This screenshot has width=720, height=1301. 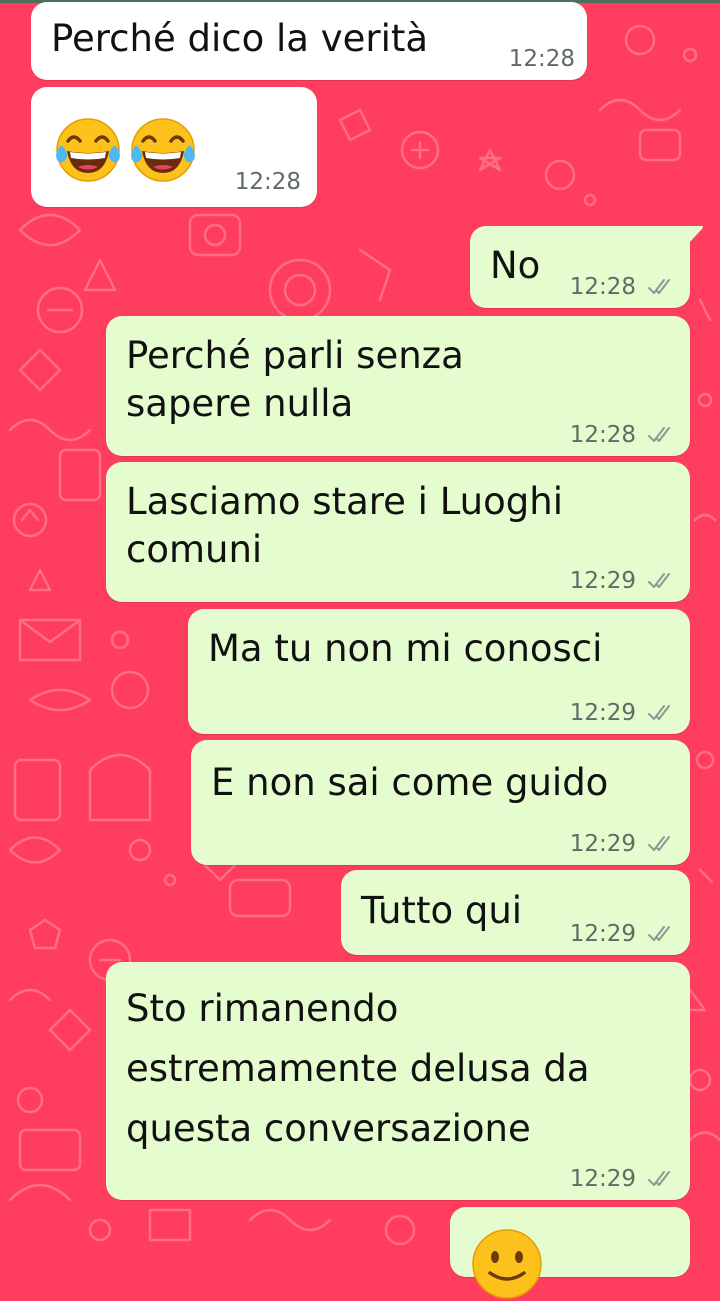 I want to click on message-bubble-incoming: Perché dico la verità 12:28, so click(x=309, y=41).